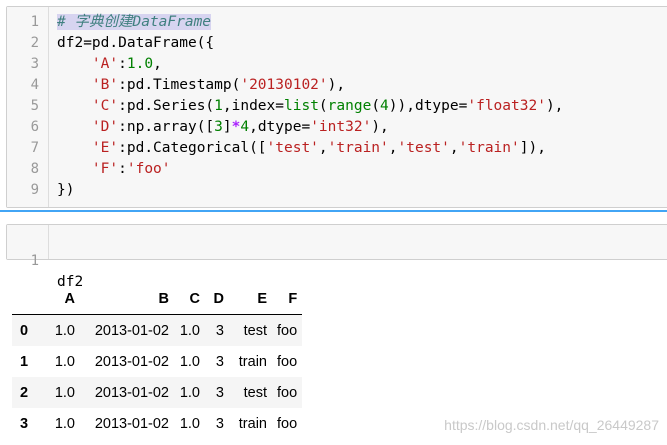 The width and height of the screenshot is (667, 445). Describe the element at coordinates (349, 106) in the screenshot. I see `code-token: range` at that location.